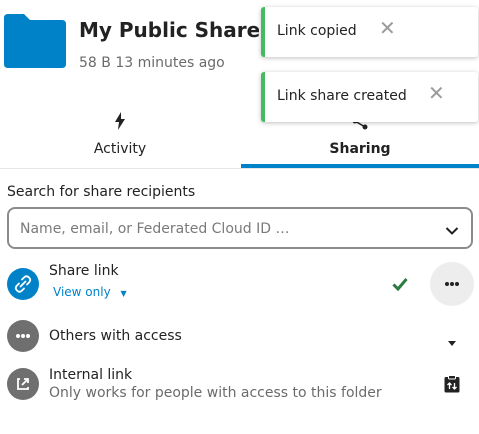 The width and height of the screenshot is (479, 434). I want to click on file-title: My Public Shared F, so click(169, 30).